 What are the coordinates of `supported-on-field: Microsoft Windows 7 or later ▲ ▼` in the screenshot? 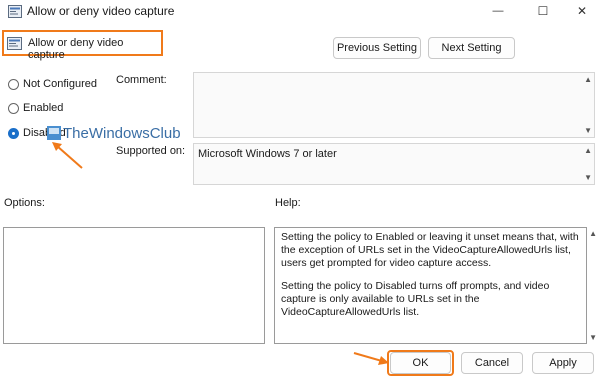 It's located at (394, 164).